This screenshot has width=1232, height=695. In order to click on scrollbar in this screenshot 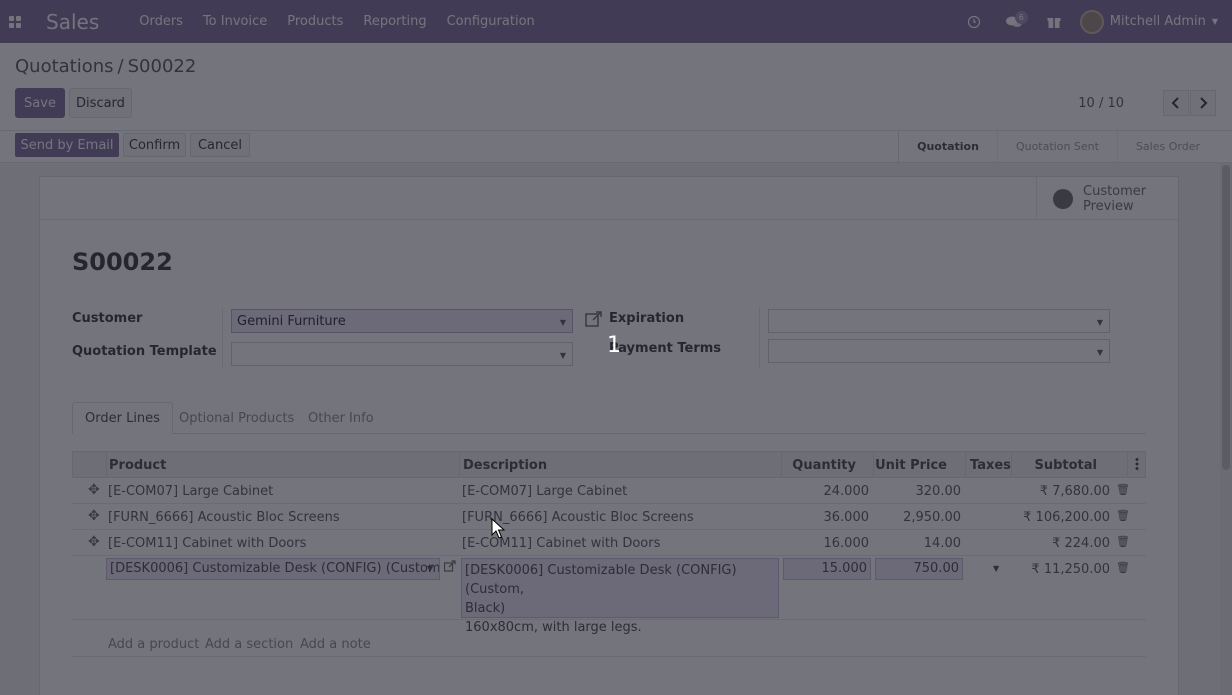, I will do `click(1226, 429)`.